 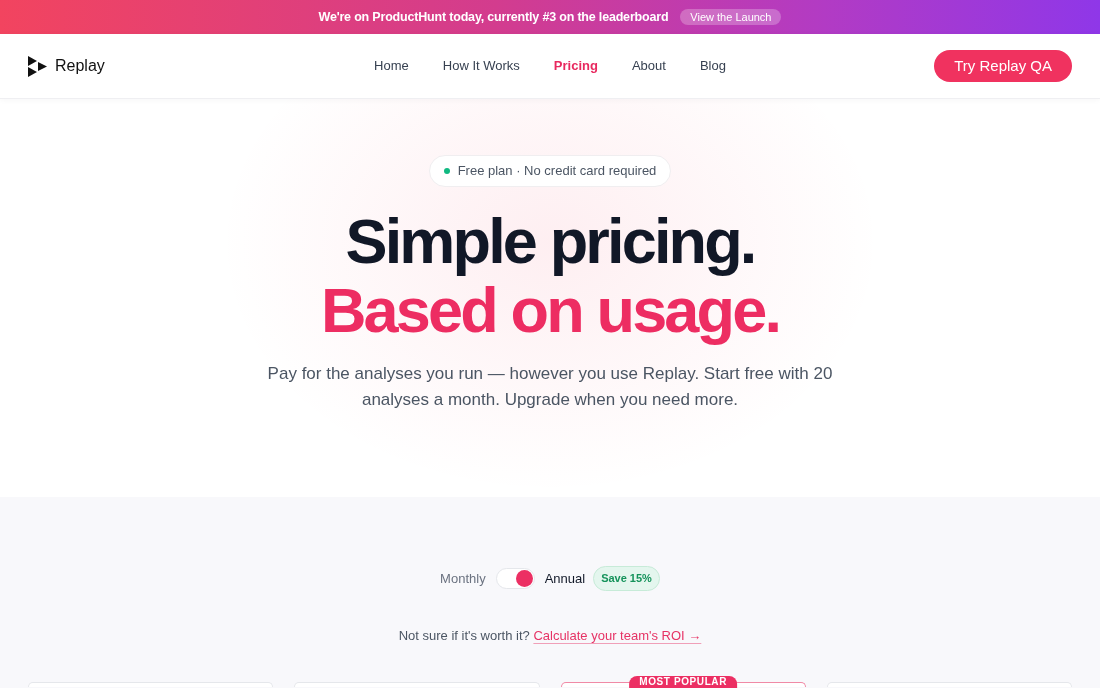 What do you see at coordinates (617, 635) in the screenshot?
I see `roi-link: Calculate your team's ROI →` at bounding box center [617, 635].